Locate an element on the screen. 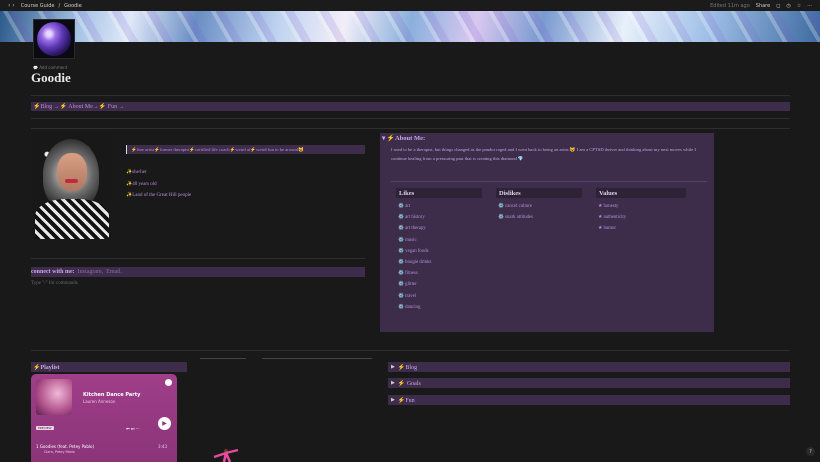  connect-bar: connect with me: Instagram, Email. is located at coordinates (198, 272).